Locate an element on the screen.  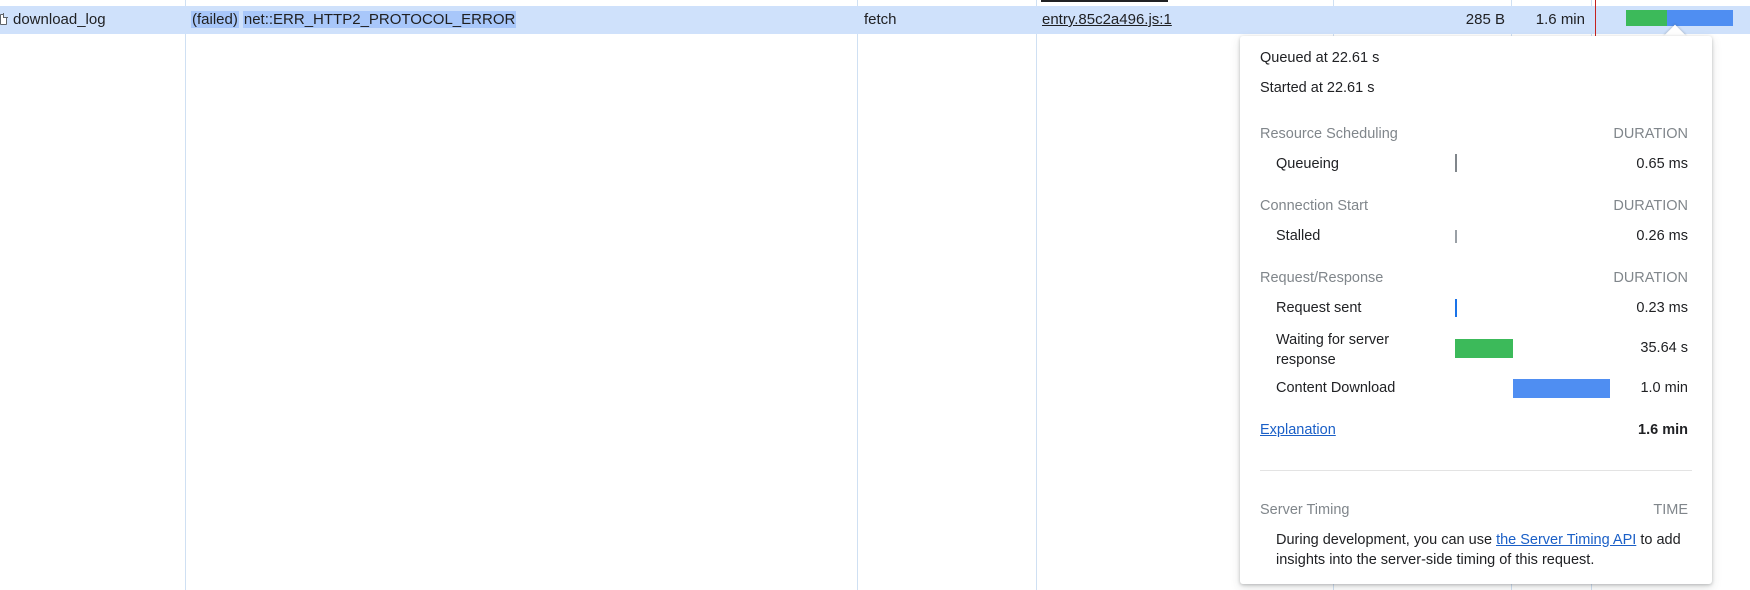
queued-at: Queued at 22.61 s is located at coordinates (1320, 58).